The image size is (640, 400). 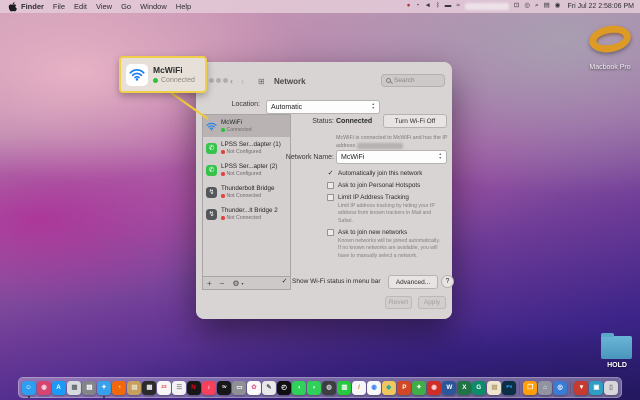 What do you see at coordinates (329, 387) in the screenshot?
I see `dock-item-globe-app: ◍` at bounding box center [329, 387].